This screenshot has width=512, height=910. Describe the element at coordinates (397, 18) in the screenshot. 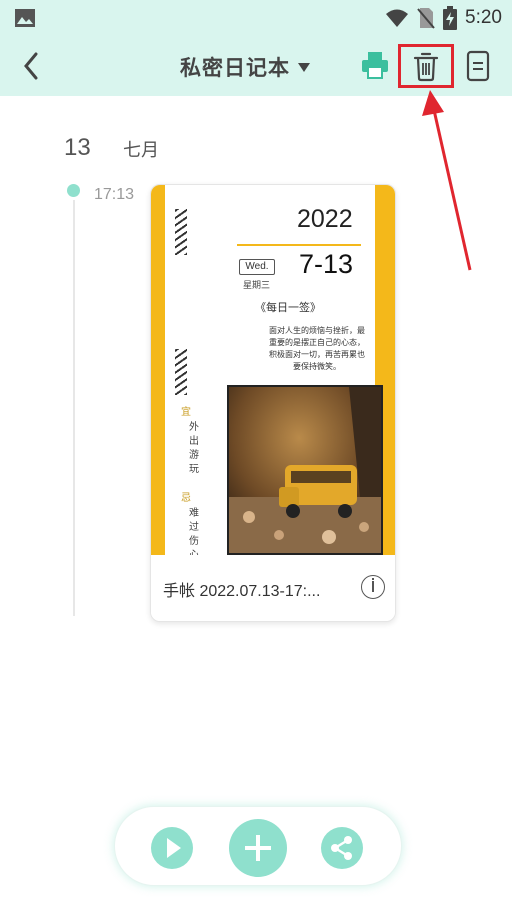

I see `wifi-icon` at that location.